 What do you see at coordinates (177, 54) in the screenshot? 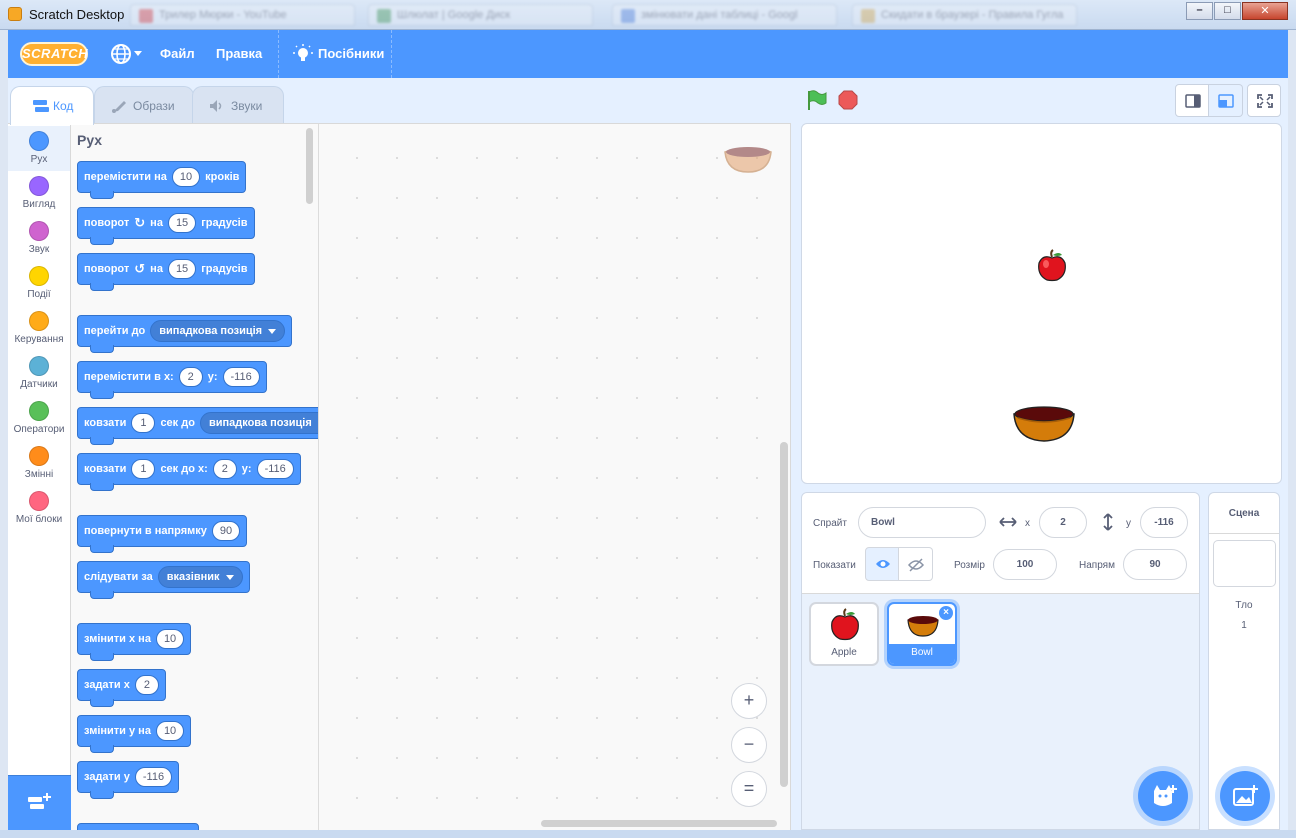
I see `menu-file: Файл` at bounding box center [177, 54].